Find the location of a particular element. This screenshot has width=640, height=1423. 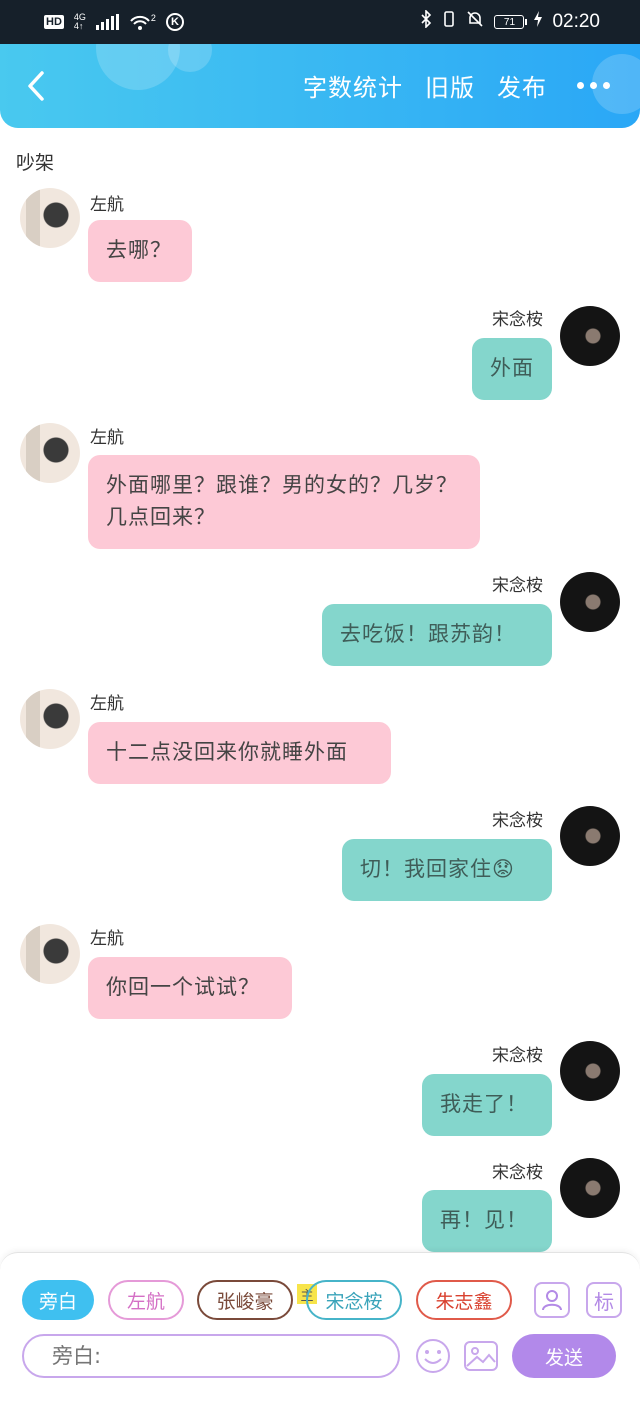

status-left: HD 4G 4↑ 2 K is located at coordinates (114, 22).